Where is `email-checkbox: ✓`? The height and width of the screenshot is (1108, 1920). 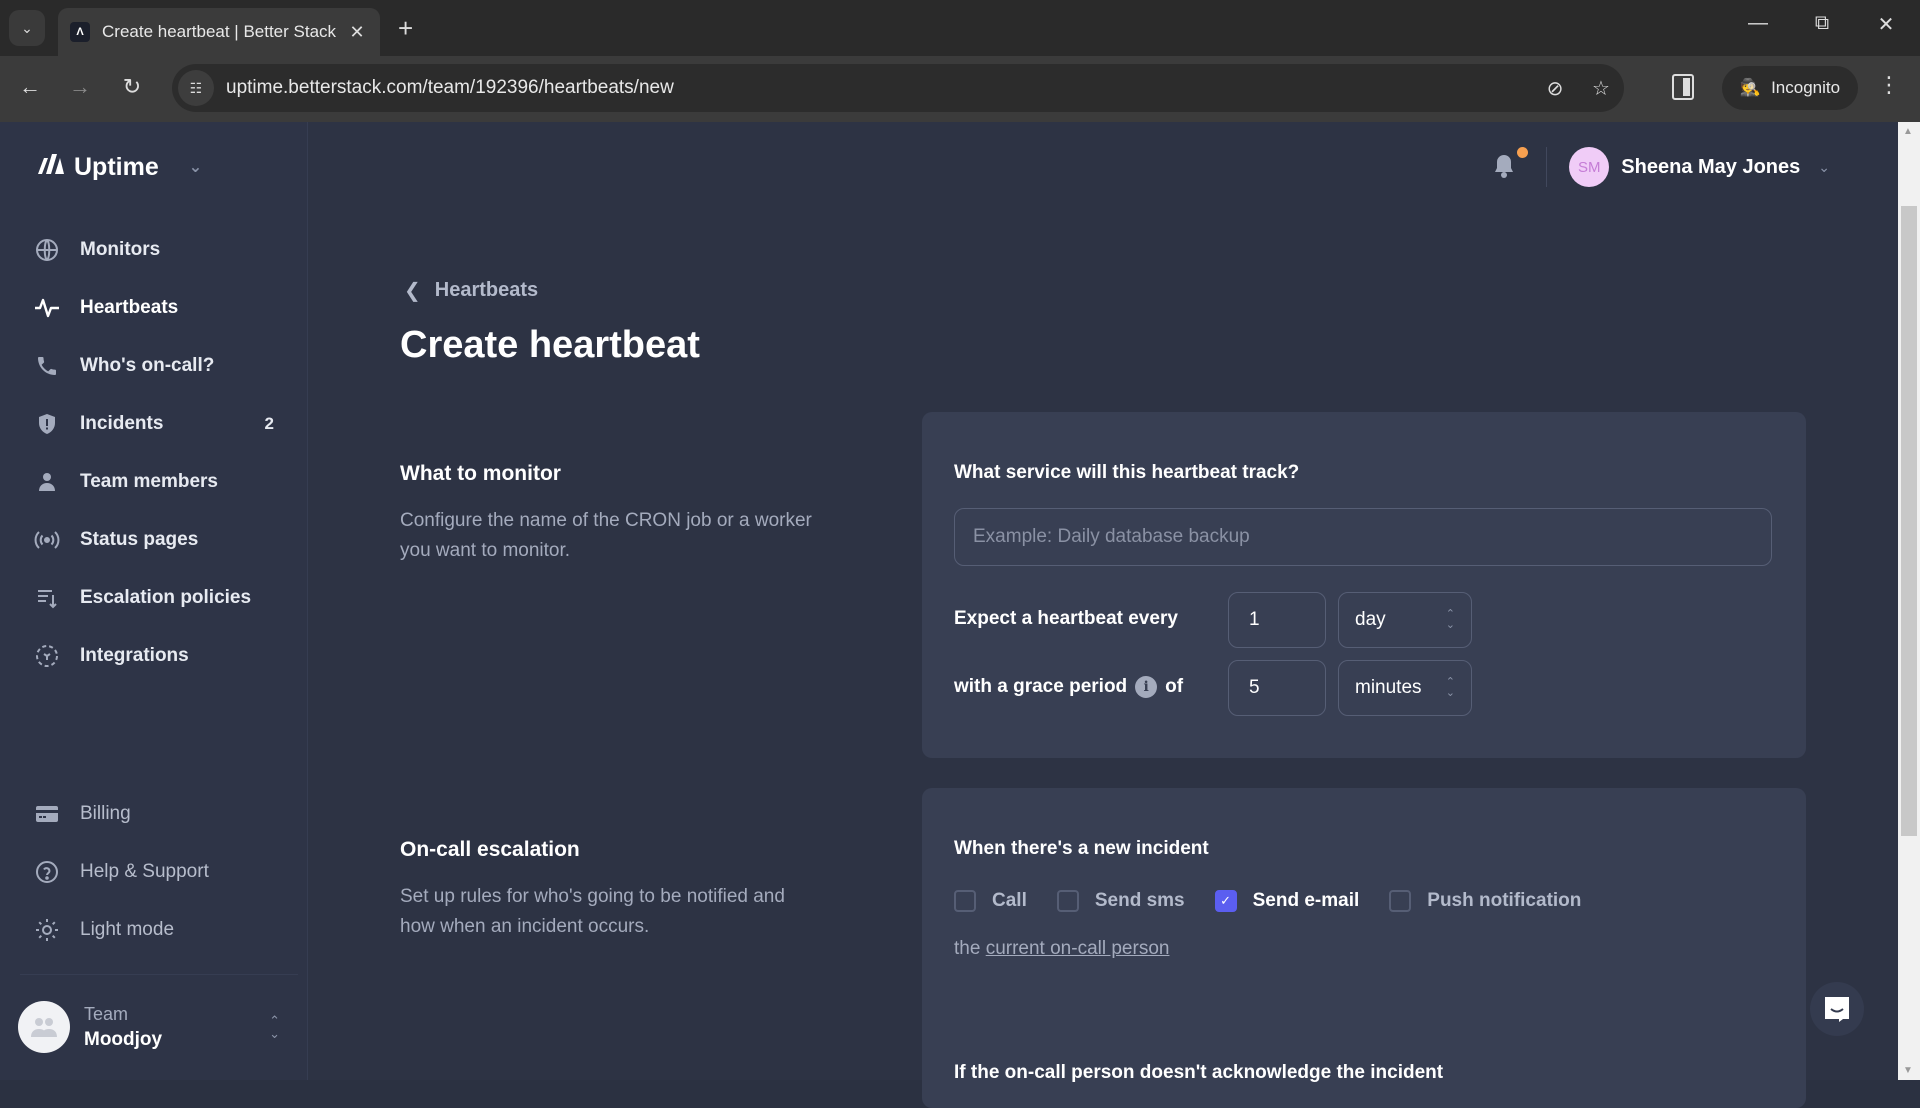
email-checkbox: ✓ is located at coordinates (1225, 901).